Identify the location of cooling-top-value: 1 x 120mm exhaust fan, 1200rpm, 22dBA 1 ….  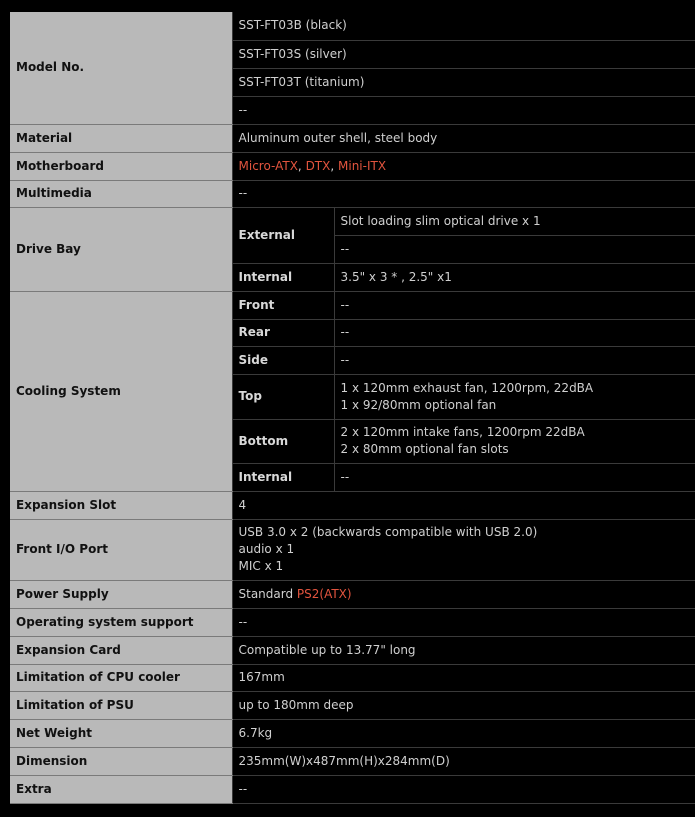
(514, 397).